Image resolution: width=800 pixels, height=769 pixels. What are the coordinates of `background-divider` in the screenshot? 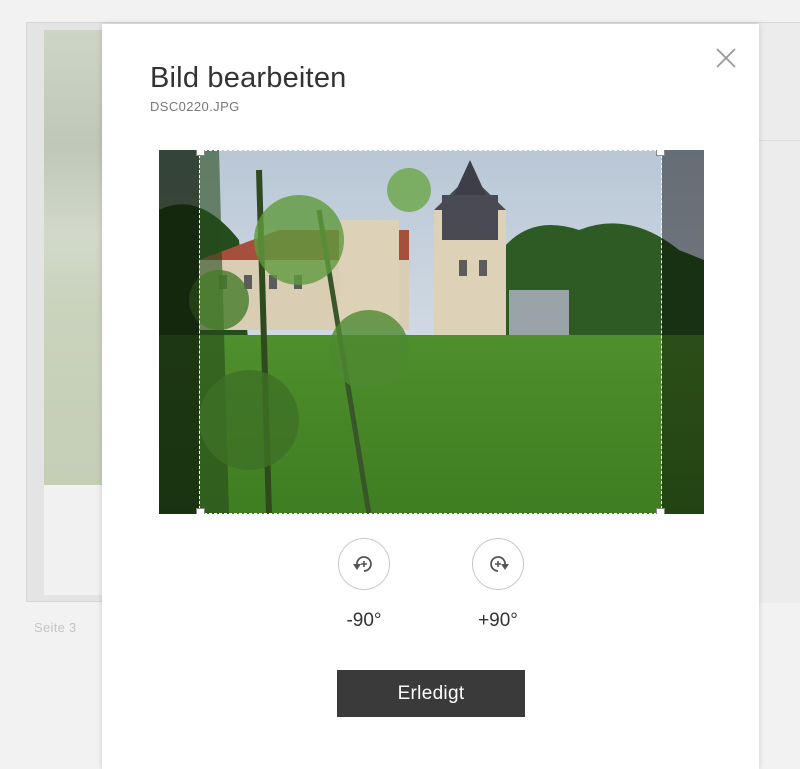 It's located at (779, 140).